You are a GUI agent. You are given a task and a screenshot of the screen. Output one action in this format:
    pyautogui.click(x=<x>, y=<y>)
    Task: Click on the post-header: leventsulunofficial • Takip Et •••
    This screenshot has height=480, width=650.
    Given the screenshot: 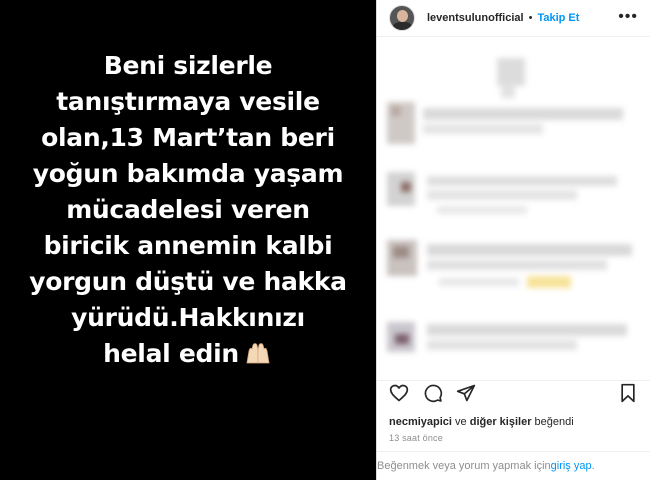 What is the action you would take?
    pyautogui.click(x=513, y=18)
    